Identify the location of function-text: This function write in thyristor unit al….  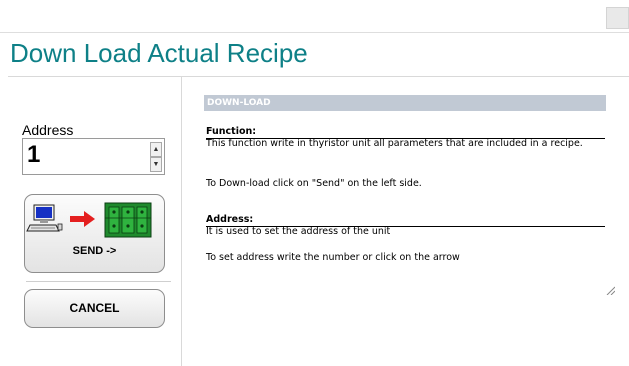
(394, 143).